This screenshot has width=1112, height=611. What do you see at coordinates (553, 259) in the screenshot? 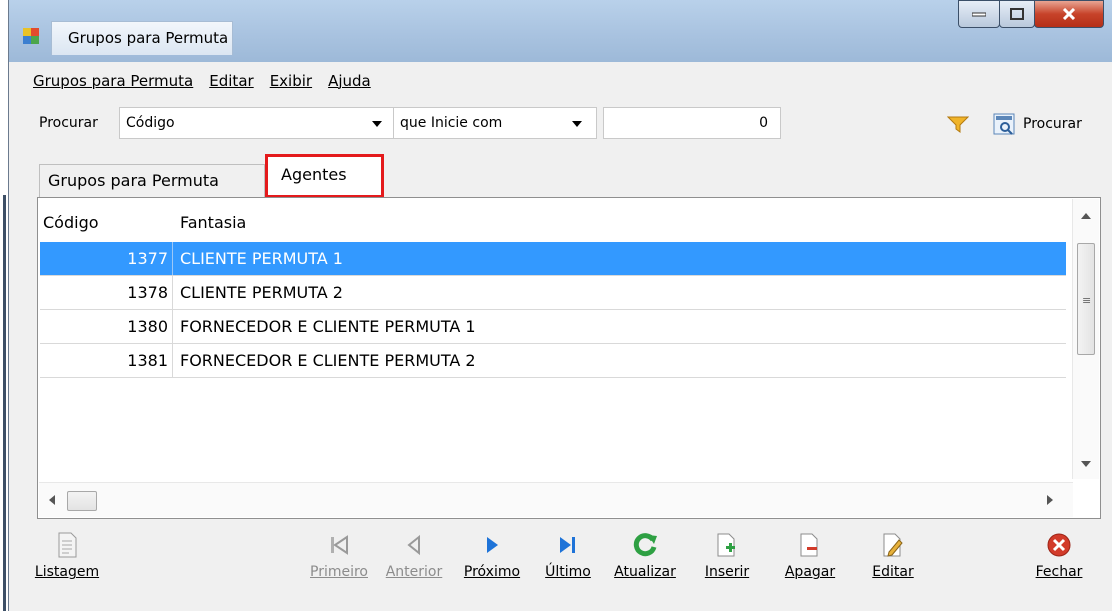
I see `table-row: 1377 CLIENTE PERMUTA 1` at bounding box center [553, 259].